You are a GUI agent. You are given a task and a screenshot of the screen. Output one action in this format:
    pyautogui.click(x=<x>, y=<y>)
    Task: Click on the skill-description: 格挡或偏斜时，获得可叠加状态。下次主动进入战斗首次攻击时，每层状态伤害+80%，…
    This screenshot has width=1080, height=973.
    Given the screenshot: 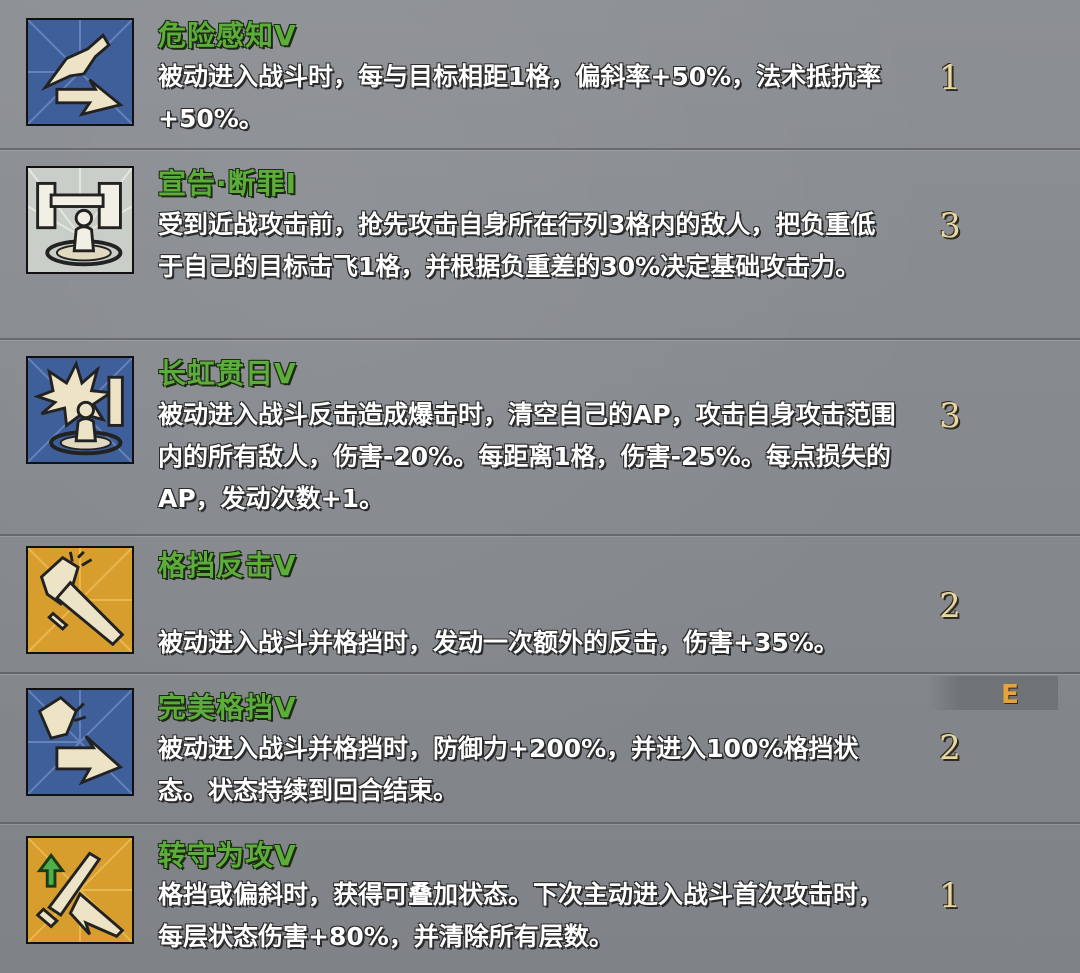 What is the action you would take?
    pyautogui.click(x=521, y=915)
    